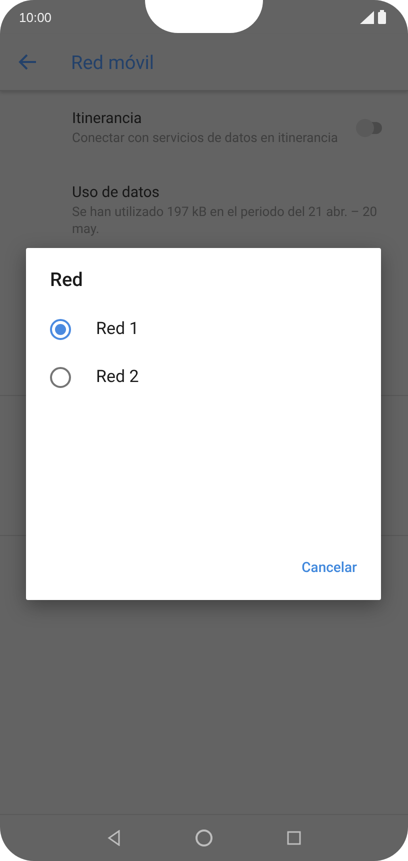 This screenshot has width=408, height=861. Describe the element at coordinates (117, 377) in the screenshot. I see `option-label: Red 2` at that location.